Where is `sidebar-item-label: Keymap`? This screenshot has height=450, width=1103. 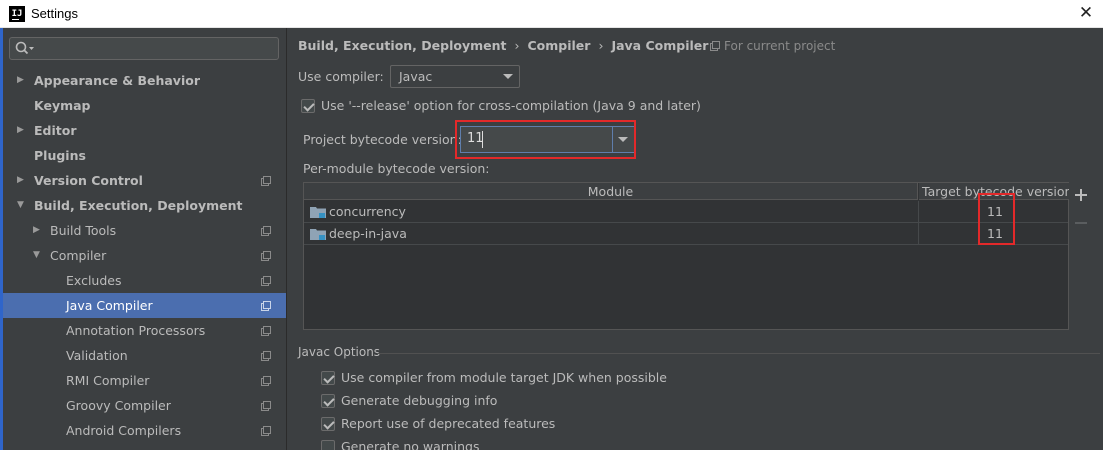
sidebar-item-label: Keymap is located at coordinates (62, 105).